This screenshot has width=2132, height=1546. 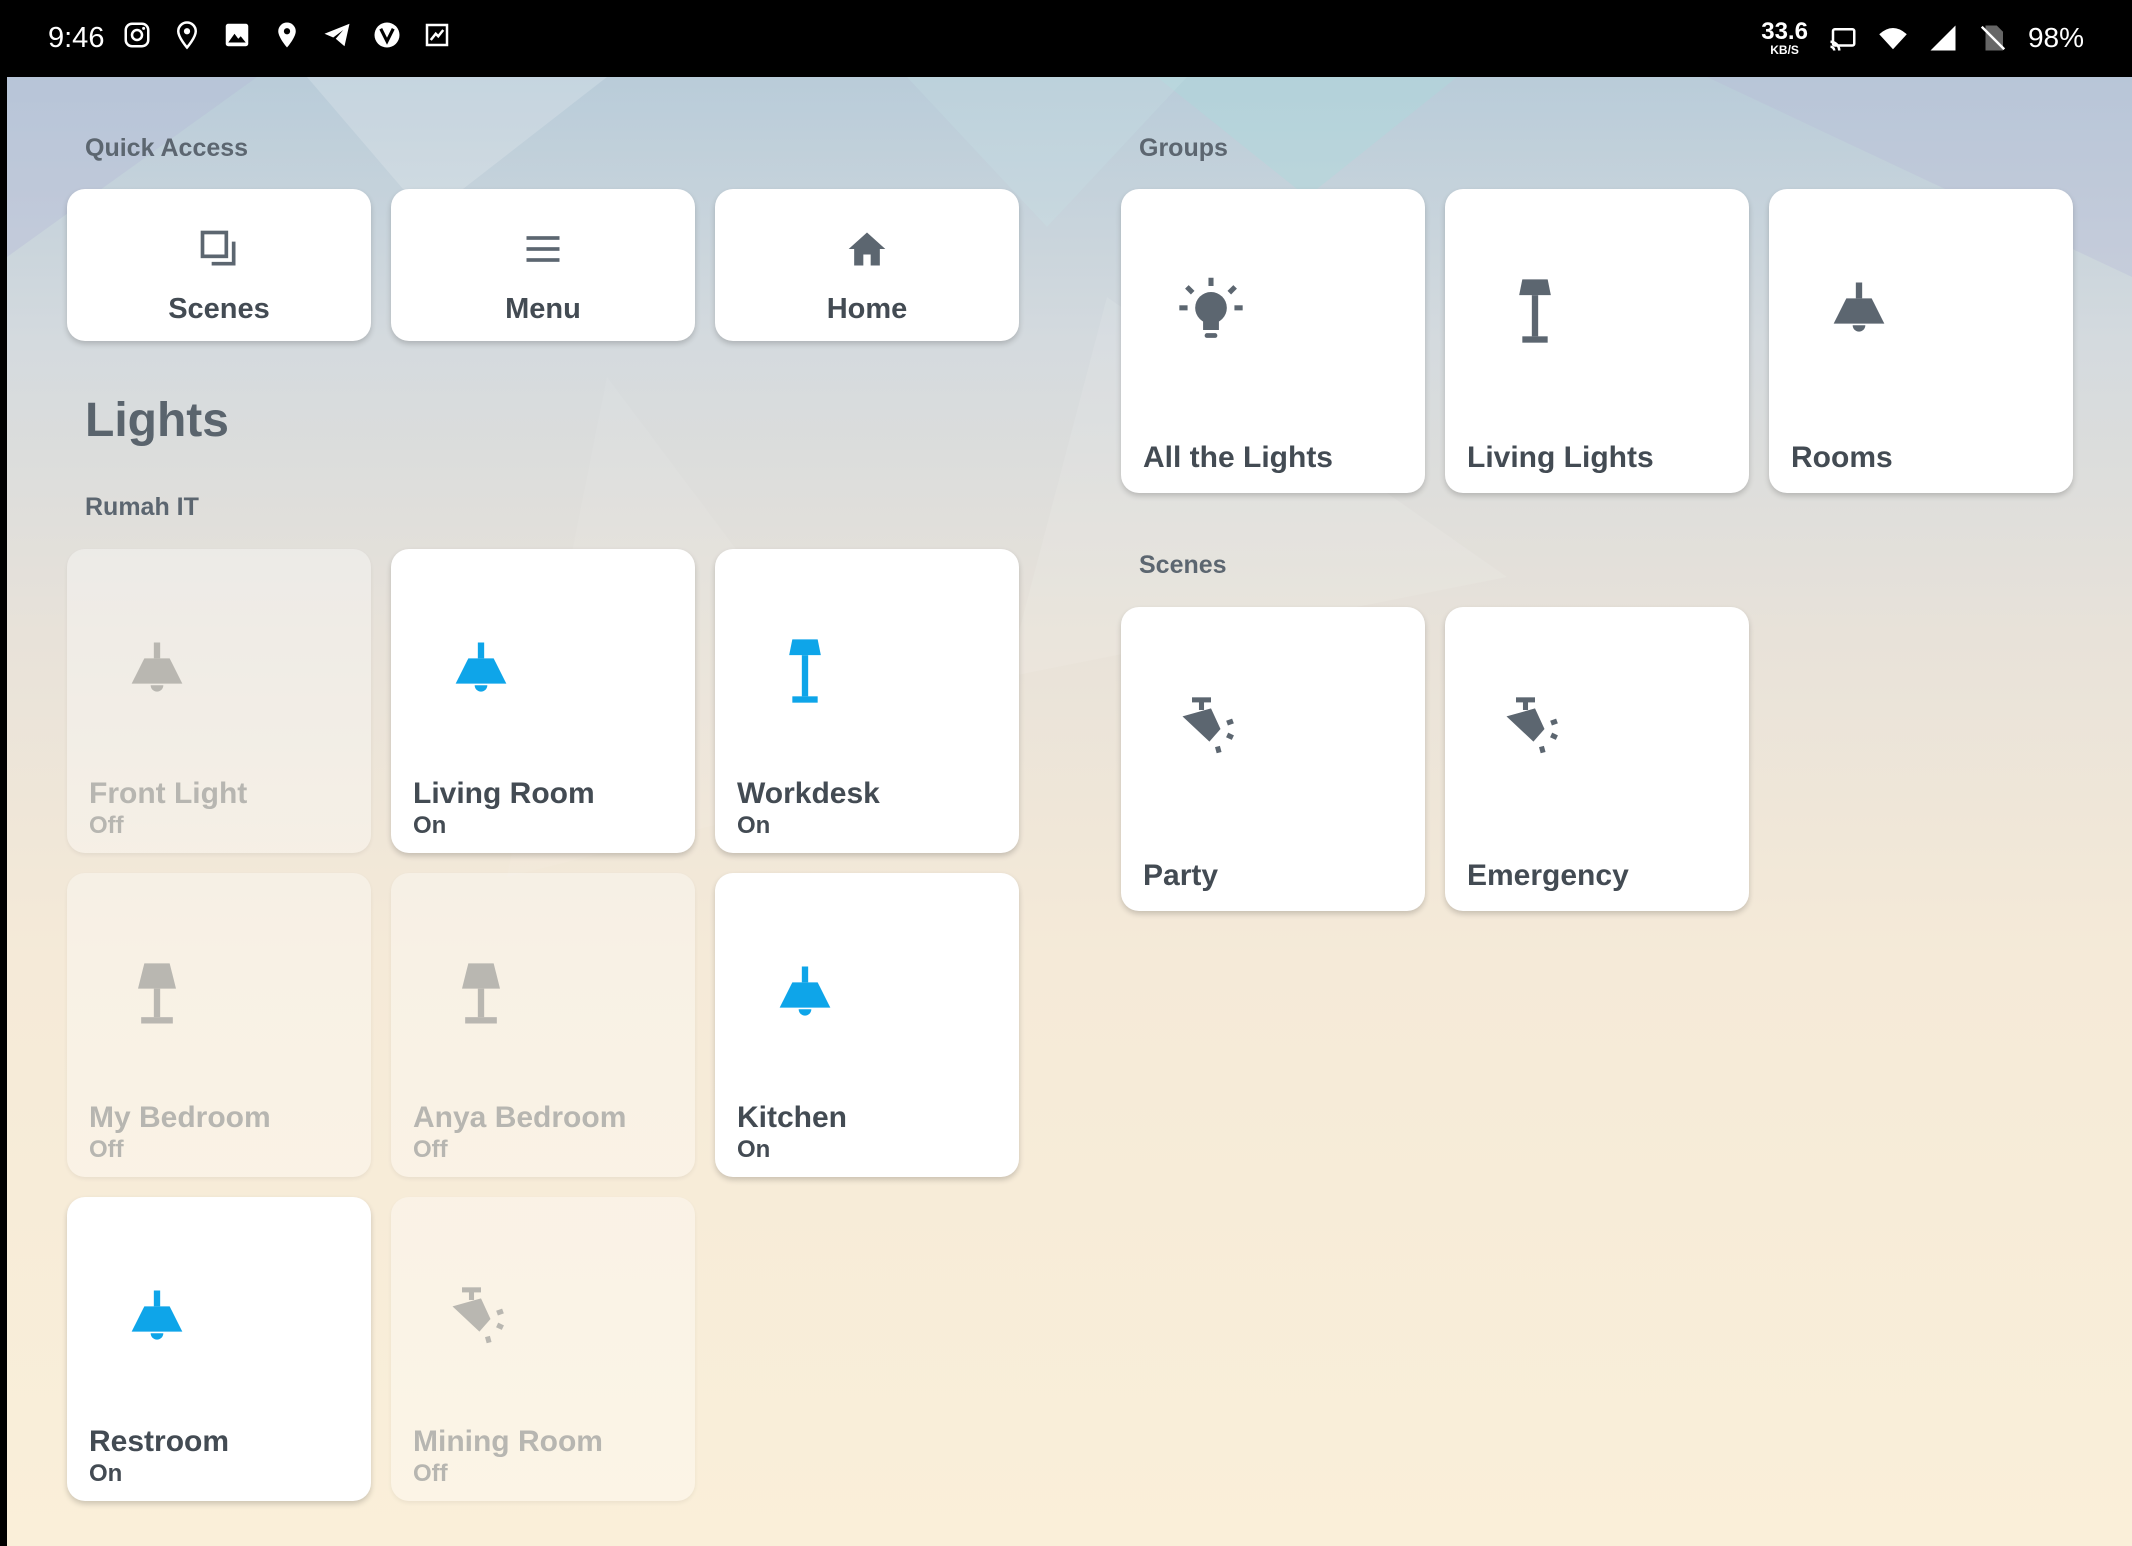 What do you see at coordinates (543, 265) in the screenshot?
I see `quick-access-menu-button: Menu` at bounding box center [543, 265].